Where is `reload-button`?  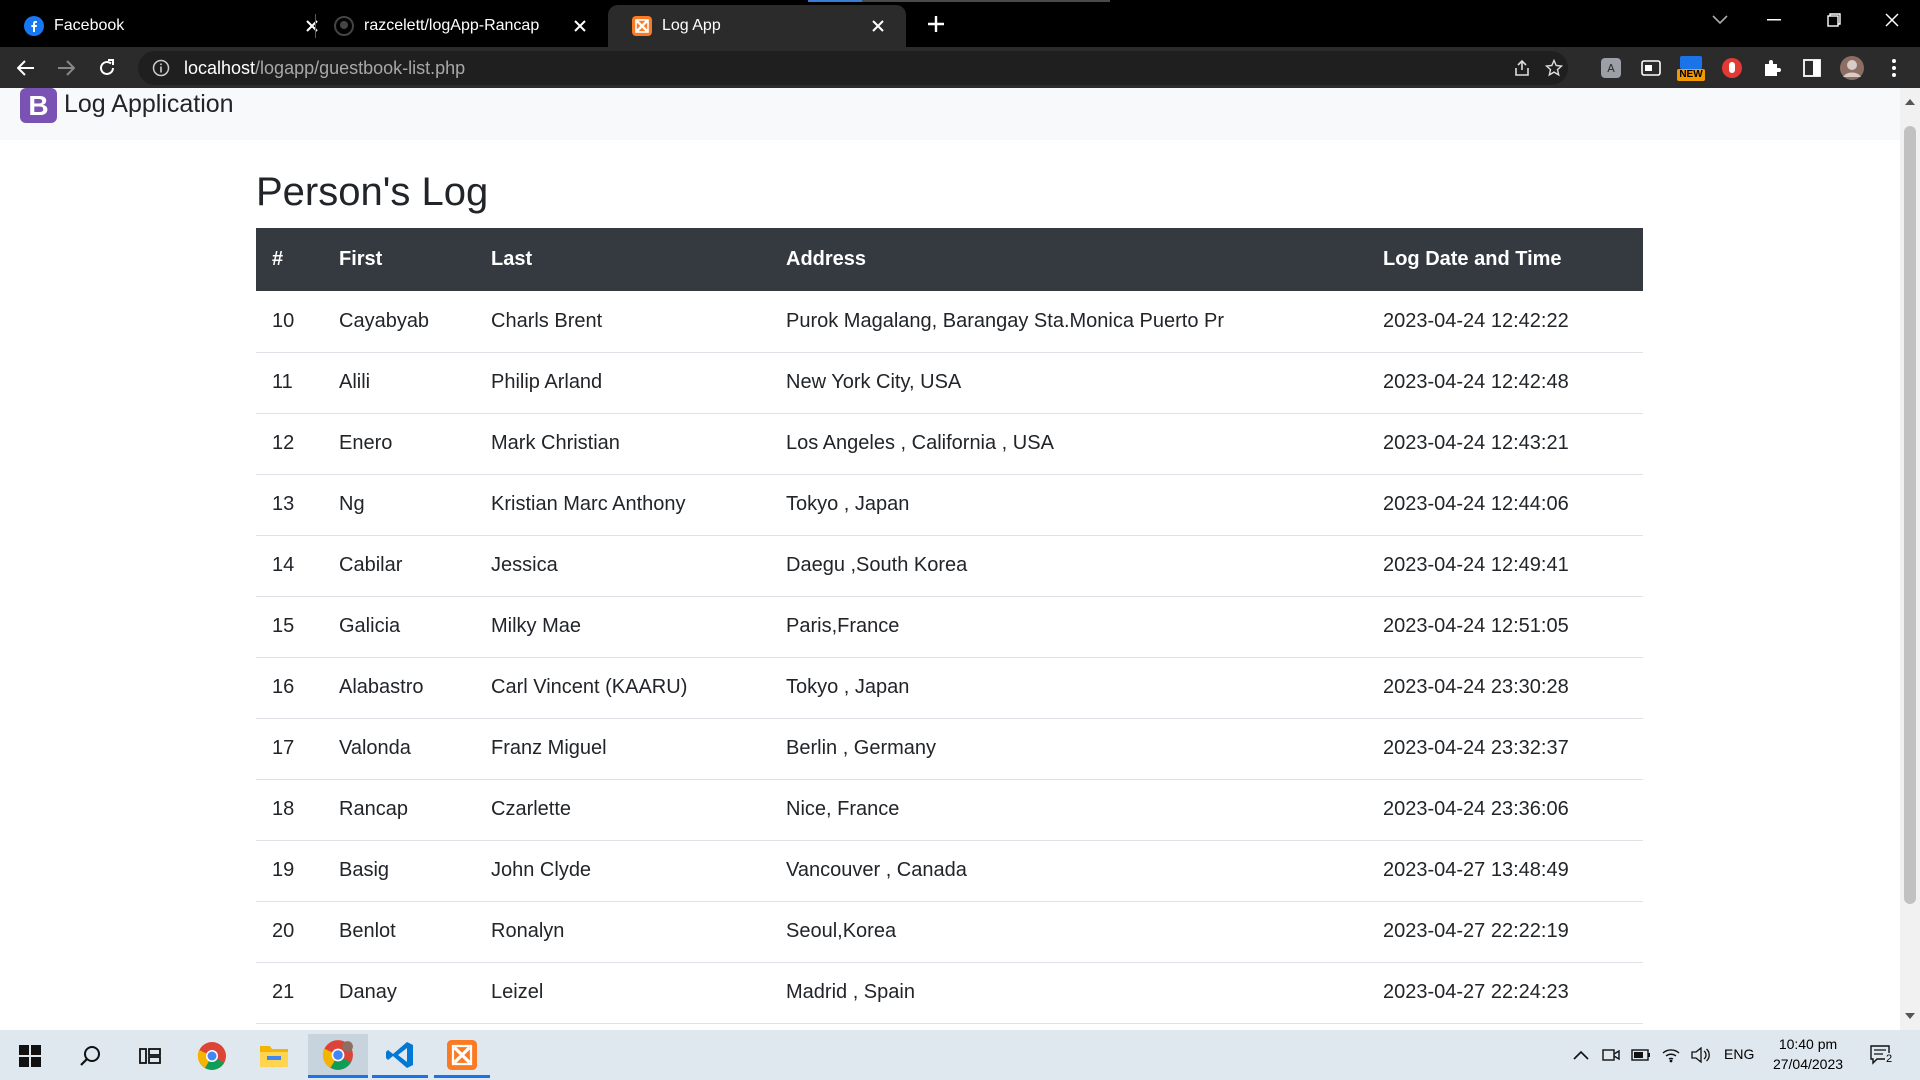
reload-button is located at coordinates (107, 68).